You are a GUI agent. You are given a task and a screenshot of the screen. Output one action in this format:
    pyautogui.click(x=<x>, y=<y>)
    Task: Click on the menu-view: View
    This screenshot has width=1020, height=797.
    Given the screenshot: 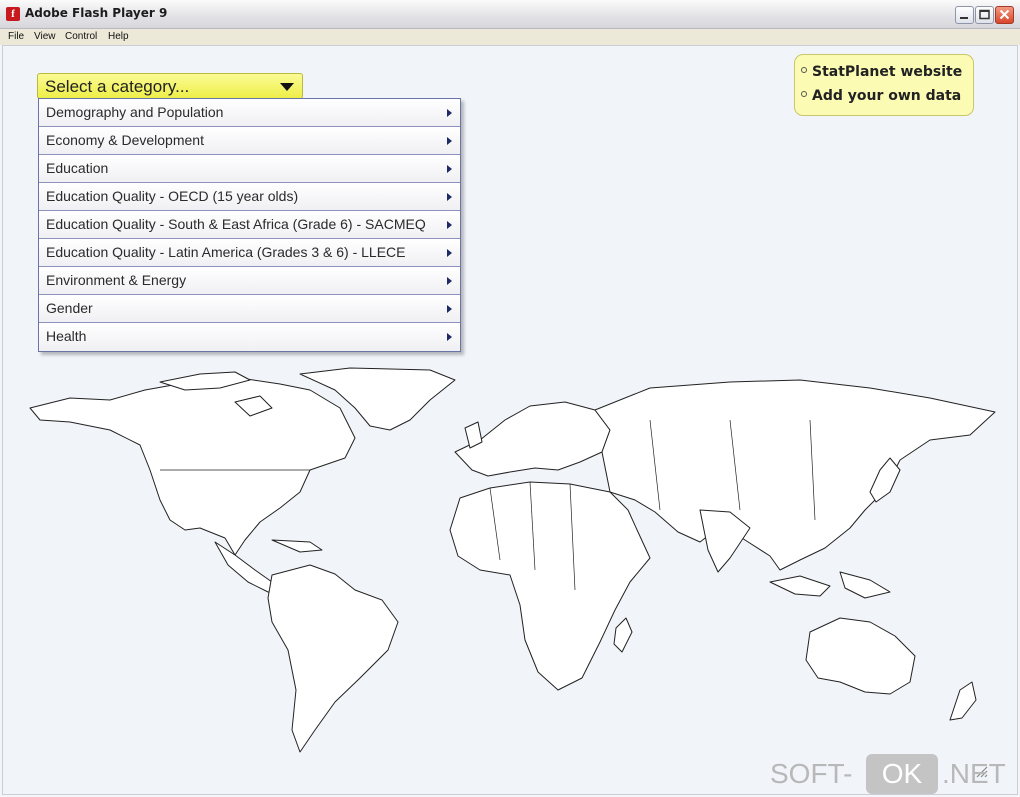 What is the action you would take?
    pyautogui.click(x=45, y=36)
    